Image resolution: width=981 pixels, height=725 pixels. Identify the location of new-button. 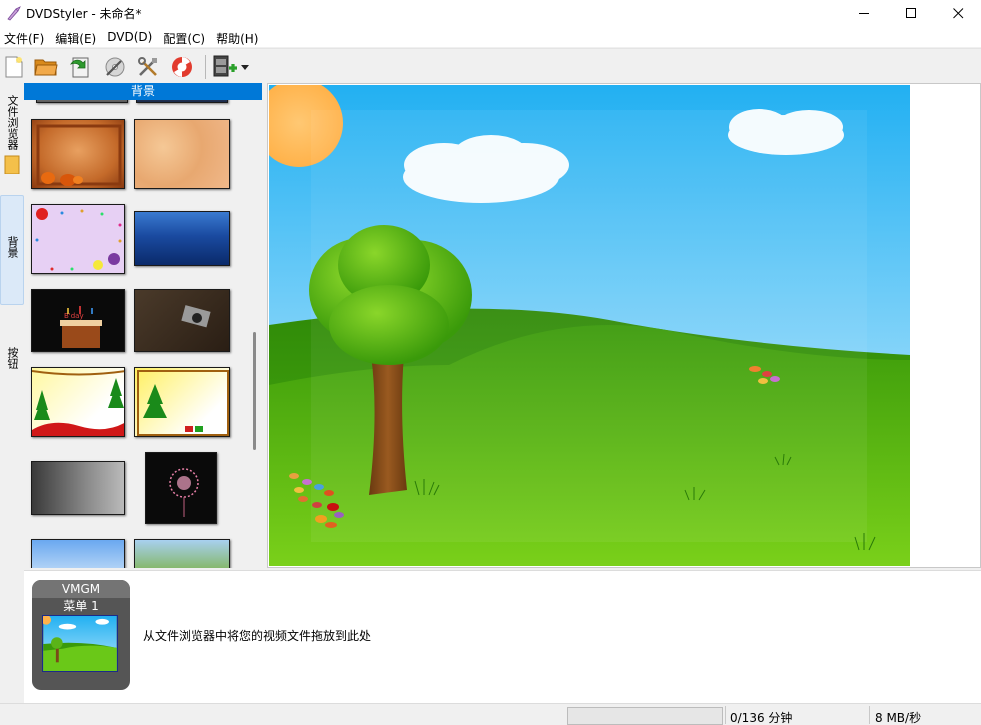
(14, 67).